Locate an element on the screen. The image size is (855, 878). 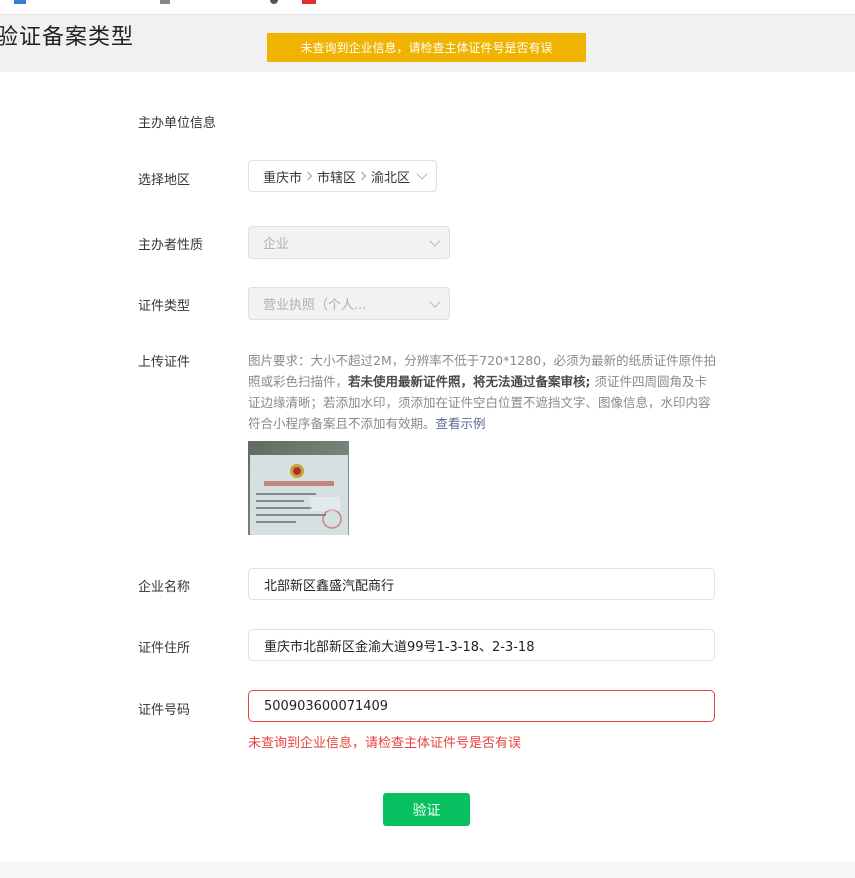
upload-req-bold: 若未使用最新证件照，将无法通过备案审核; is located at coordinates (469, 381).